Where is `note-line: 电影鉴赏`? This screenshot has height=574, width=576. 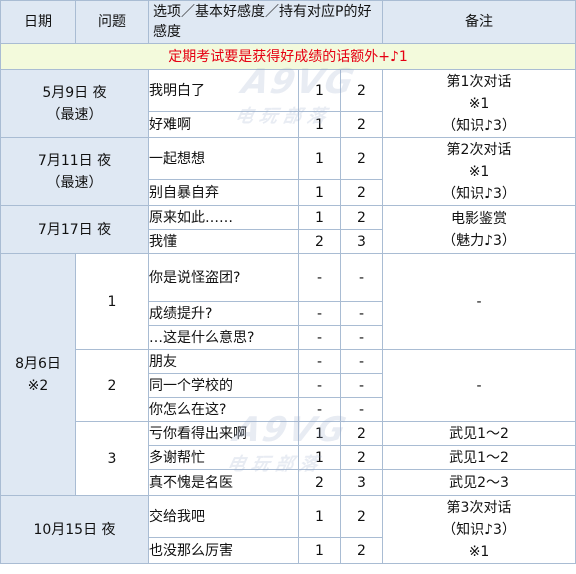
note-line: 电影鉴赏 is located at coordinates (479, 218).